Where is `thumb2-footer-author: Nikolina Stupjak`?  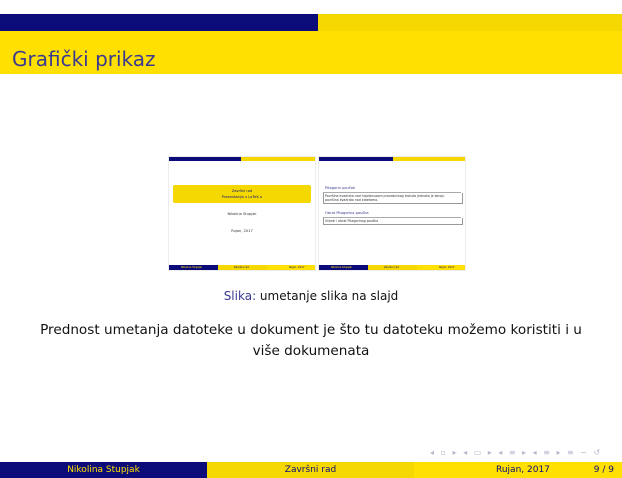
thumb2-footer-author: Nikolina Stupjak is located at coordinates (341, 267).